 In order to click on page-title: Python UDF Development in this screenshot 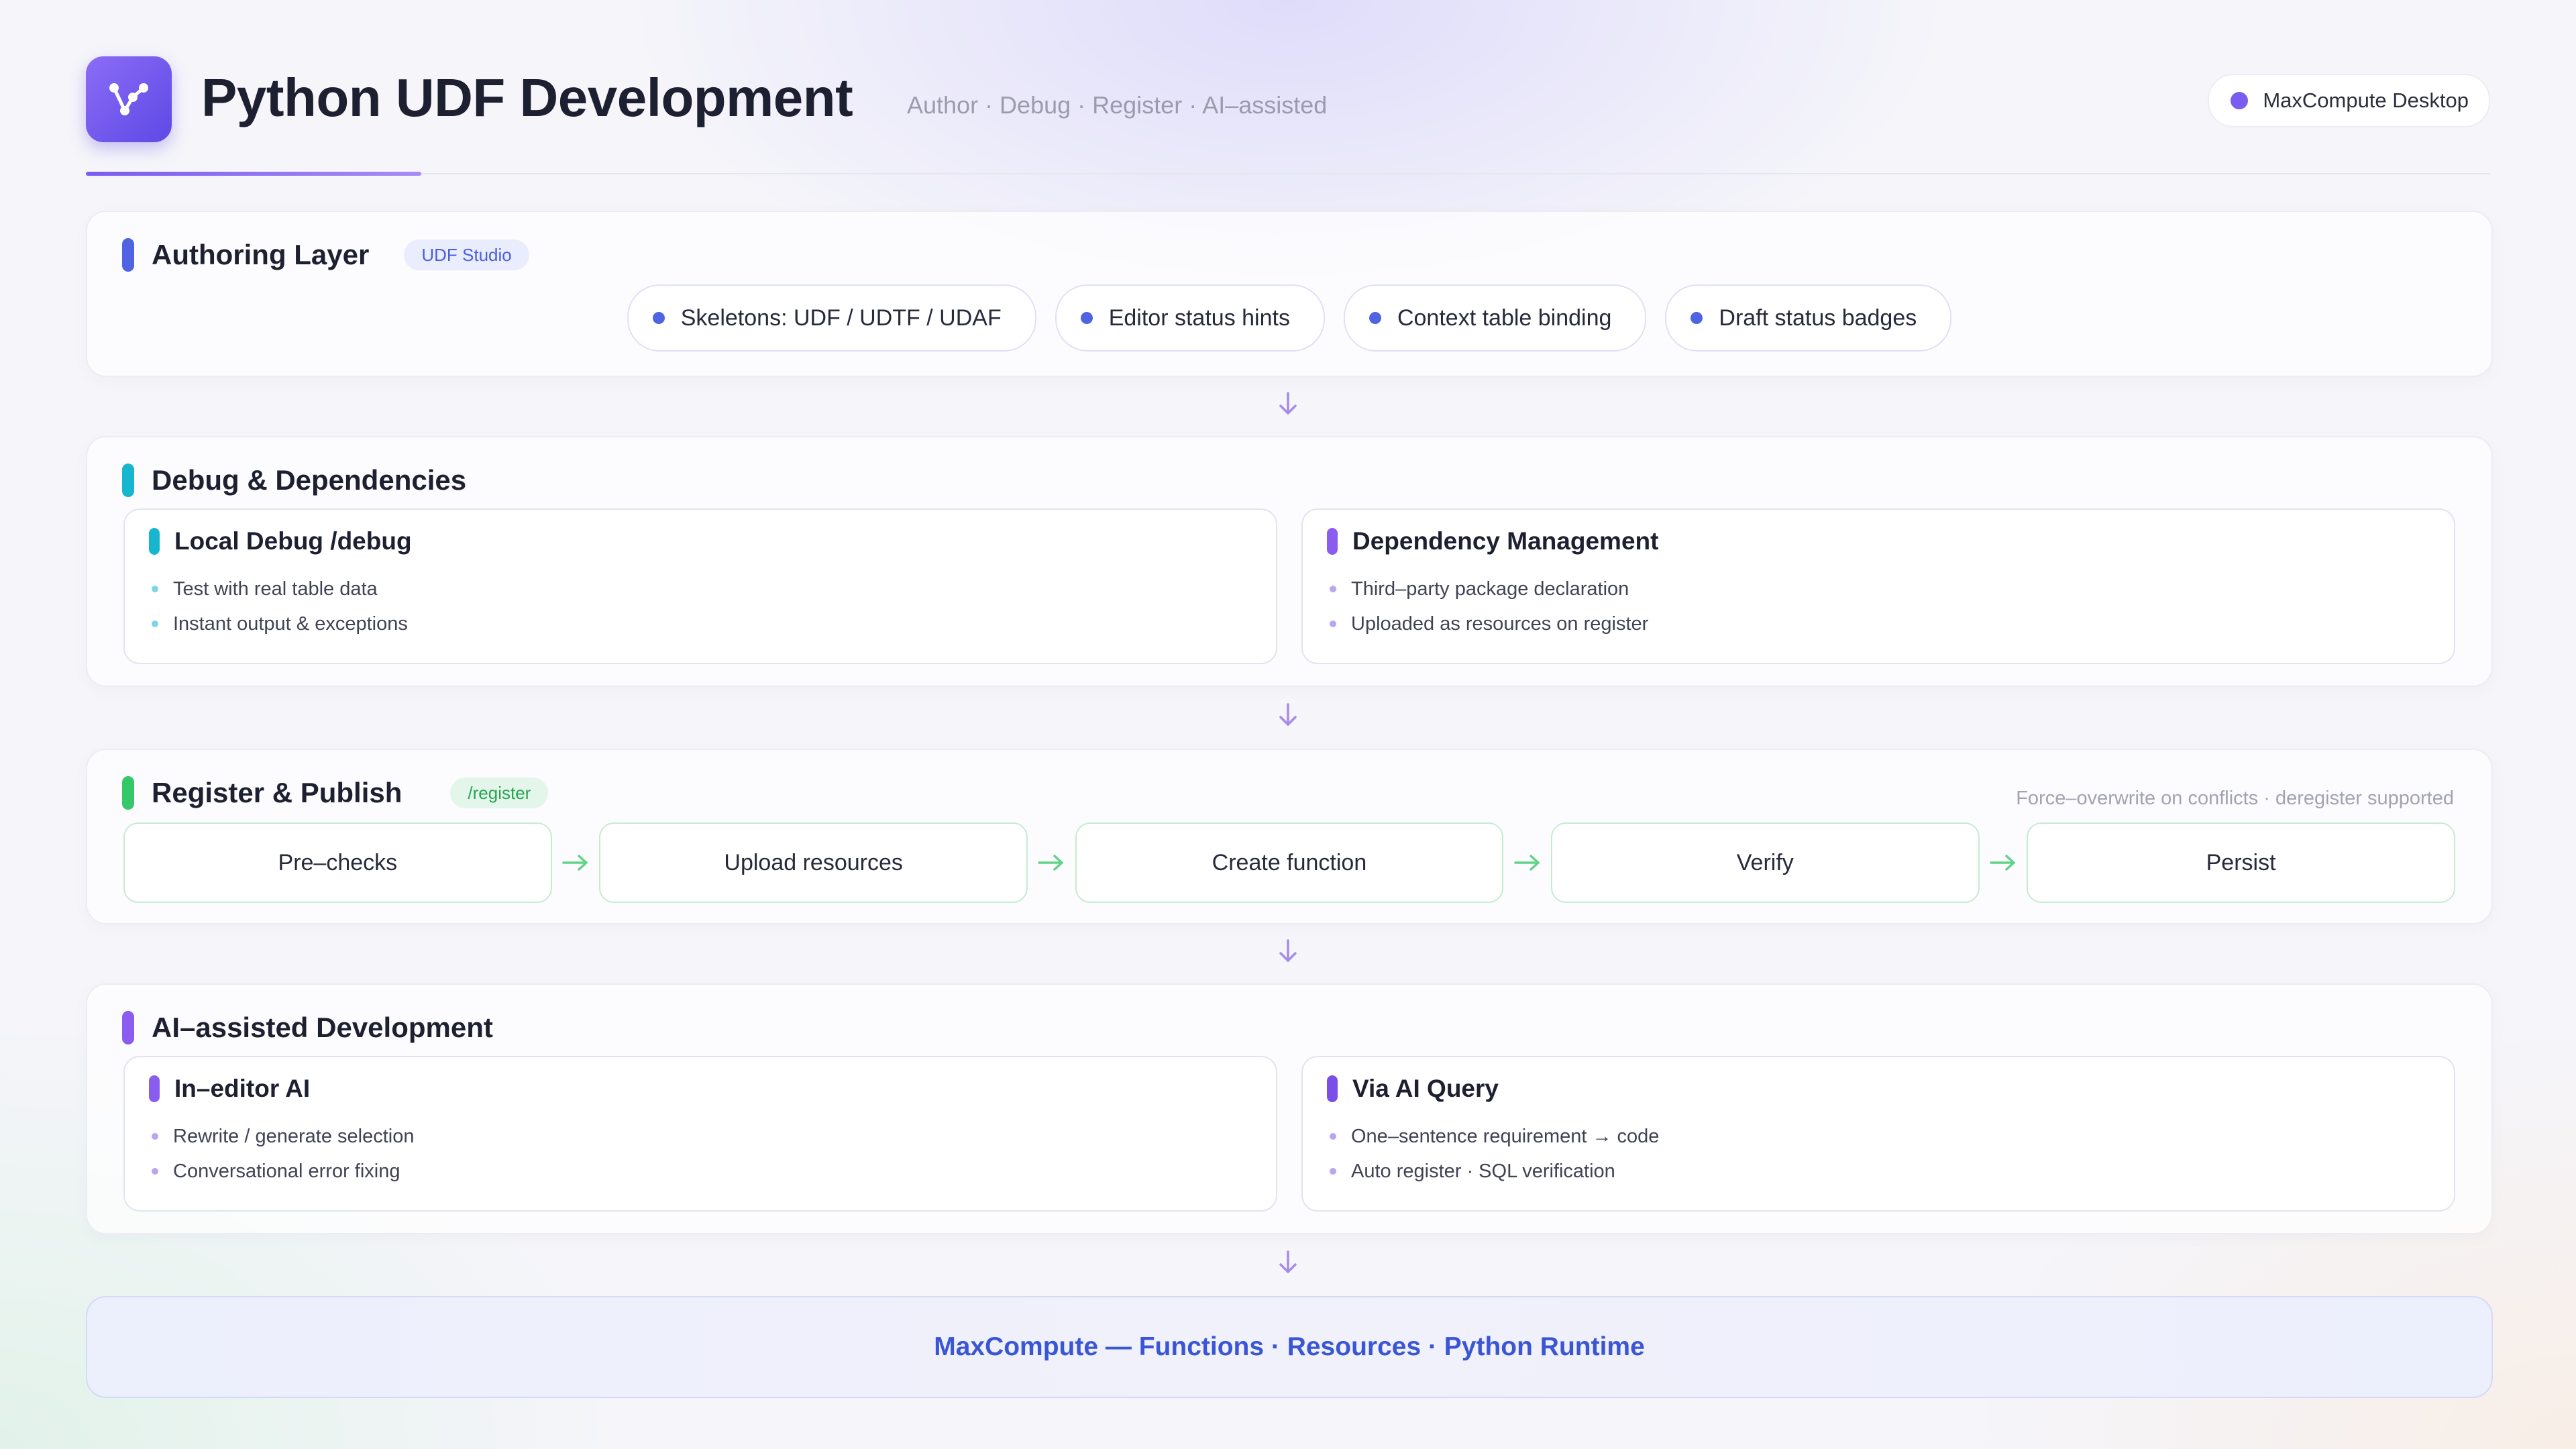, I will do `click(527, 97)`.